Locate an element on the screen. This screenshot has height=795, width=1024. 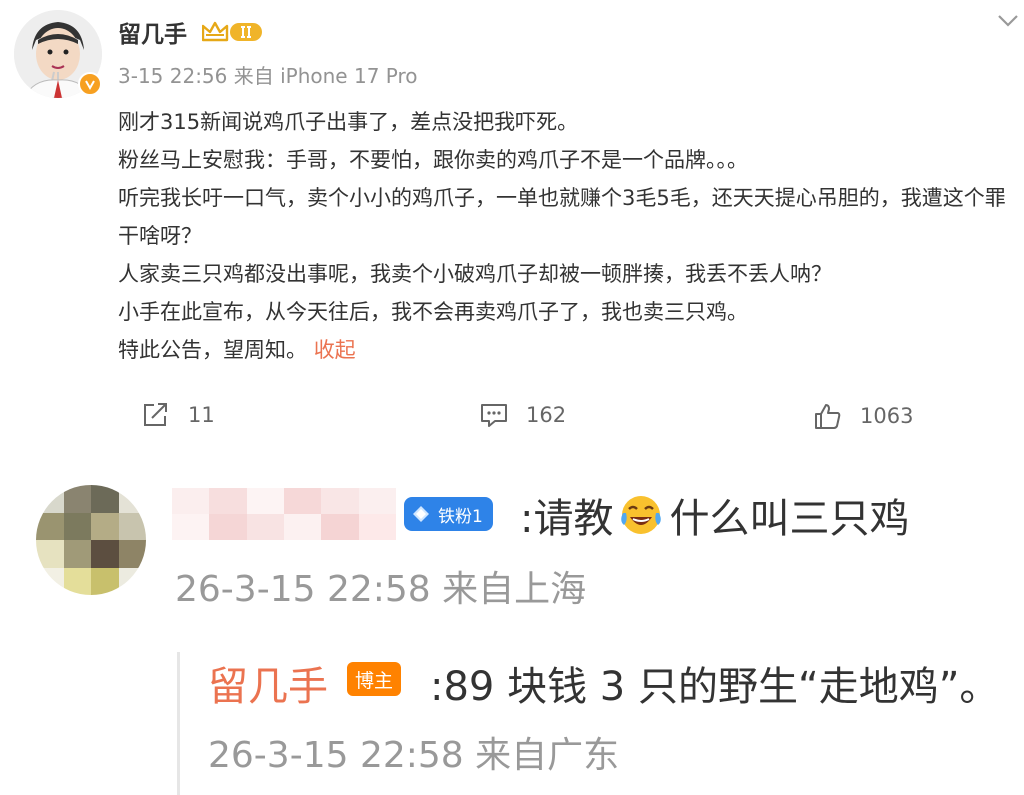
action-bar: 11 162 1063 is located at coordinates (512, 418).